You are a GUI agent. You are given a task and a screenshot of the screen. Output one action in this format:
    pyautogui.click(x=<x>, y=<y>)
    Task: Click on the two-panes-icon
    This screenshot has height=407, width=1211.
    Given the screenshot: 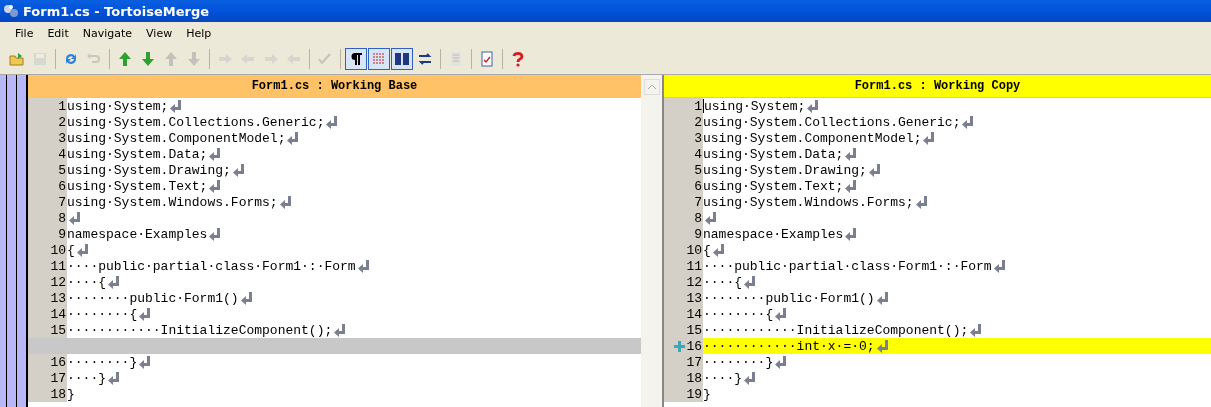 What is the action you would take?
    pyautogui.click(x=402, y=59)
    